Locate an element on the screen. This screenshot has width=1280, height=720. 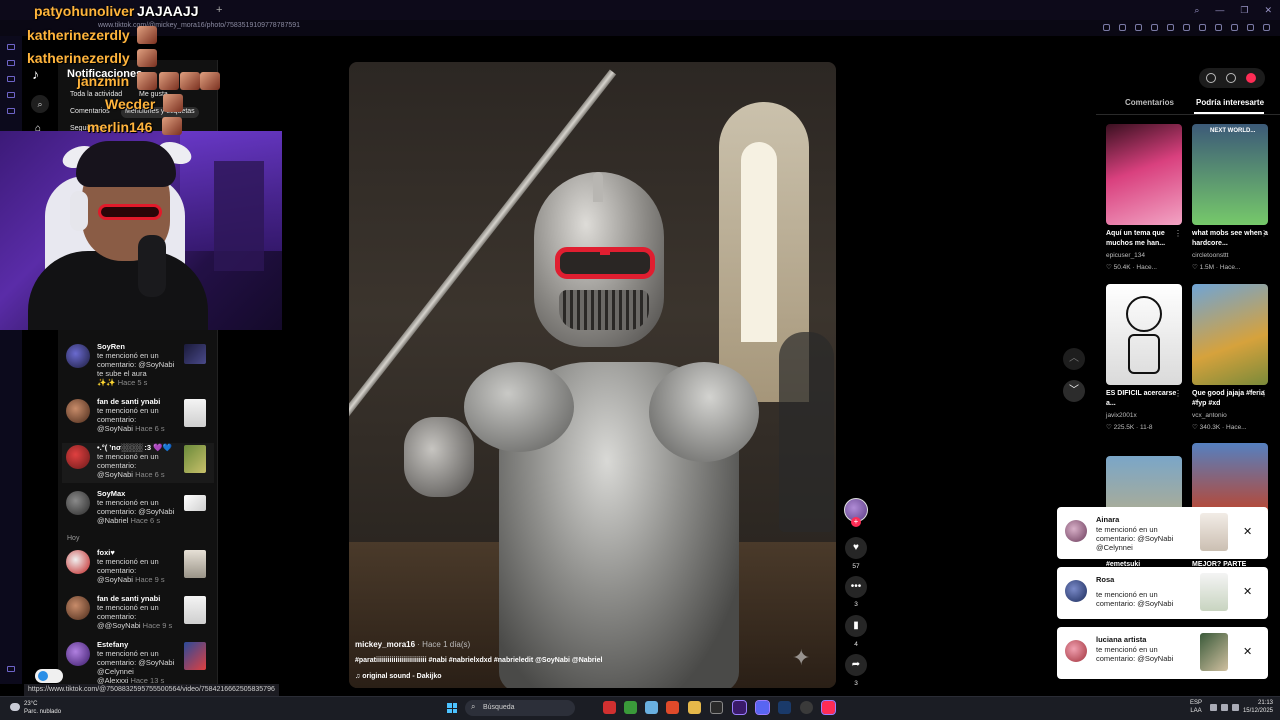
notification-user: Estefany is located at coordinates (112, 644).